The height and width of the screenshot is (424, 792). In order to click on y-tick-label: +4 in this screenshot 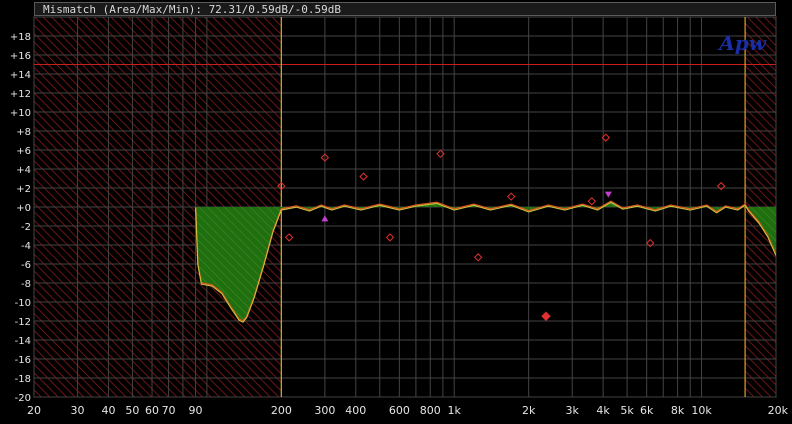, I will do `click(23, 170)`.